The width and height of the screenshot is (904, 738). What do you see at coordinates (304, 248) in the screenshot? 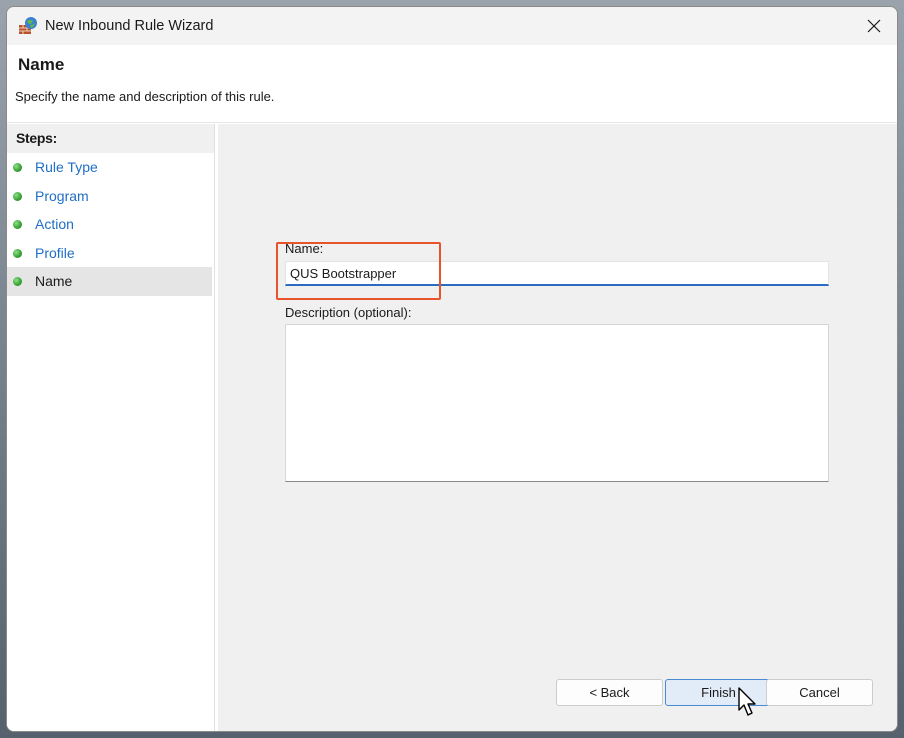
I see `name-label: Name:` at bounding box center [304, 248].